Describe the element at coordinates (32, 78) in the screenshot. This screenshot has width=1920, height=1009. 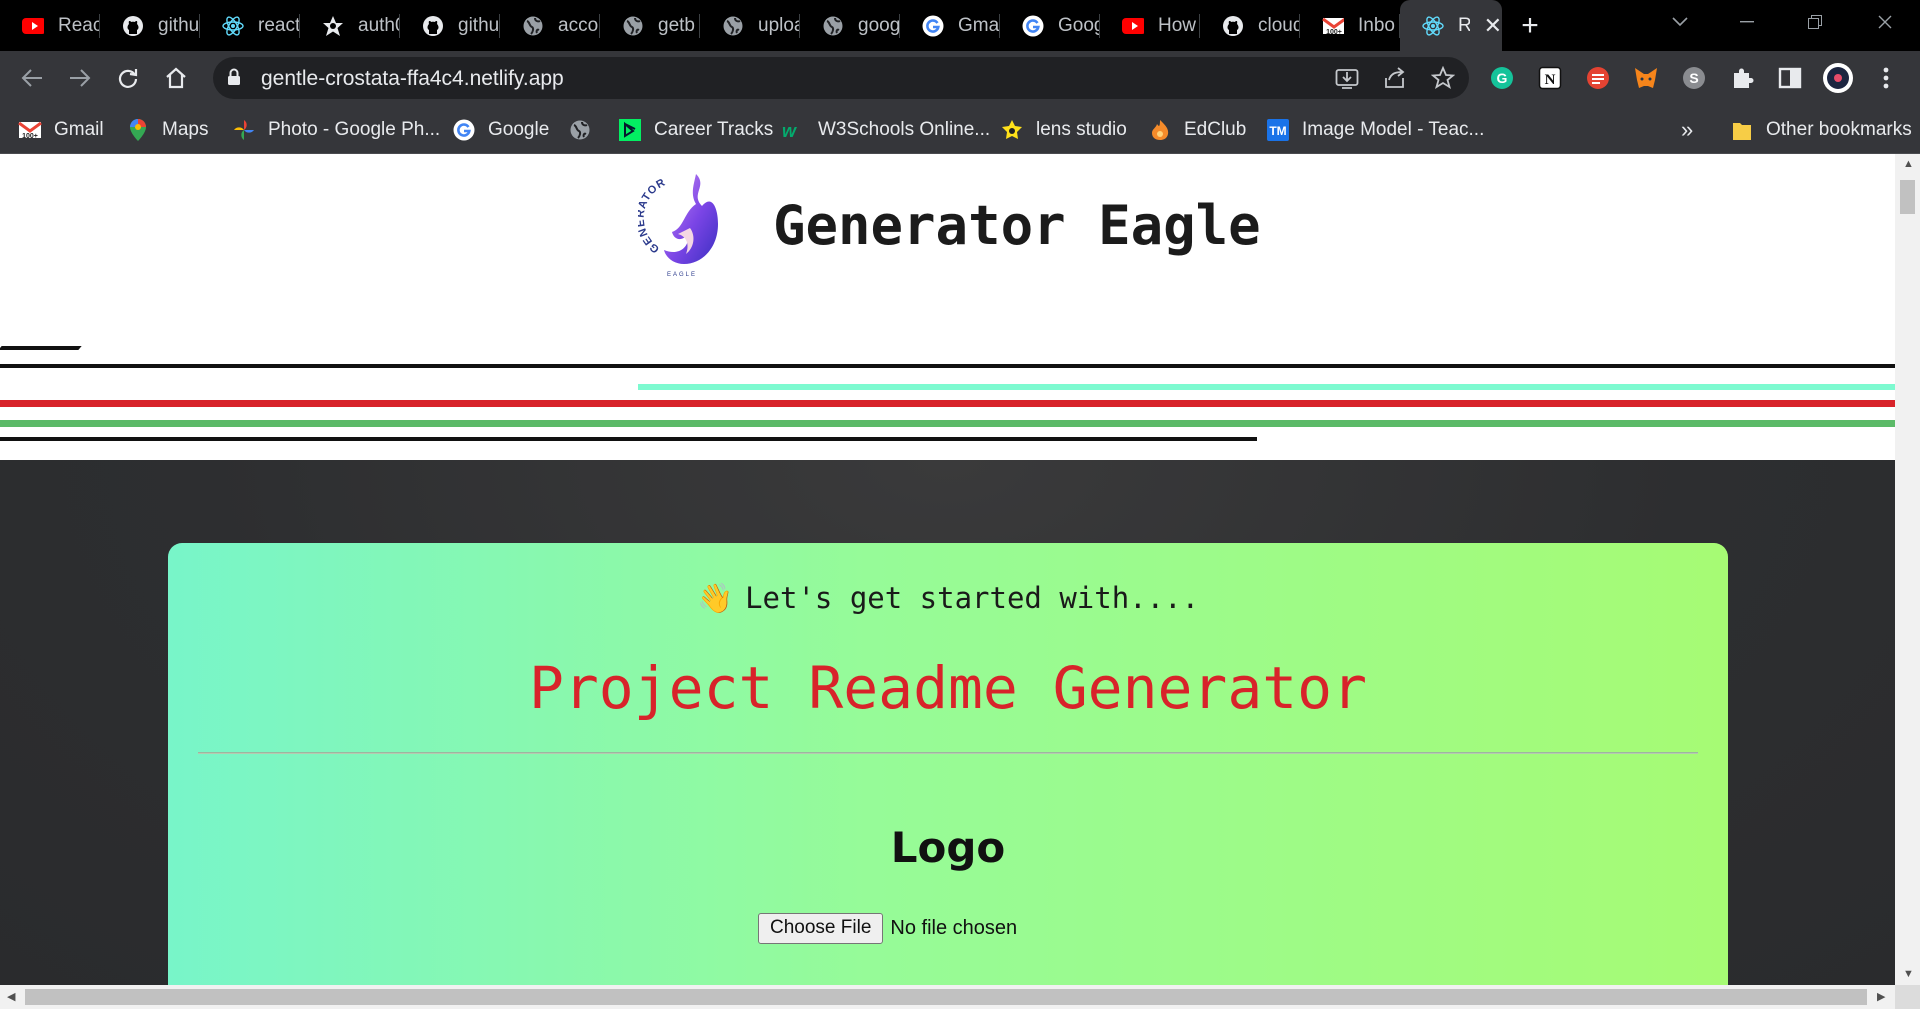
I see `back-button` at that location.